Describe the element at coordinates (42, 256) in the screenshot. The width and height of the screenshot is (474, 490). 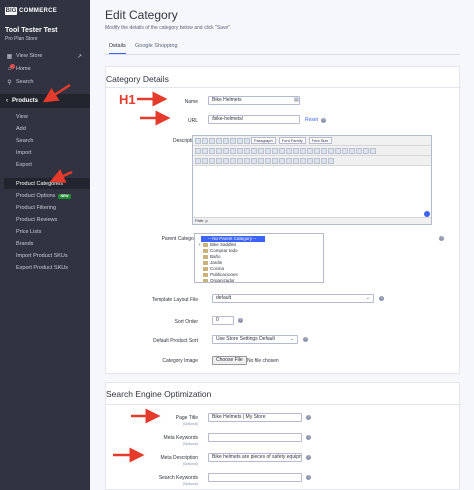
I see `sidebar-sub-import-skus: Import Product SKUs` at that location.